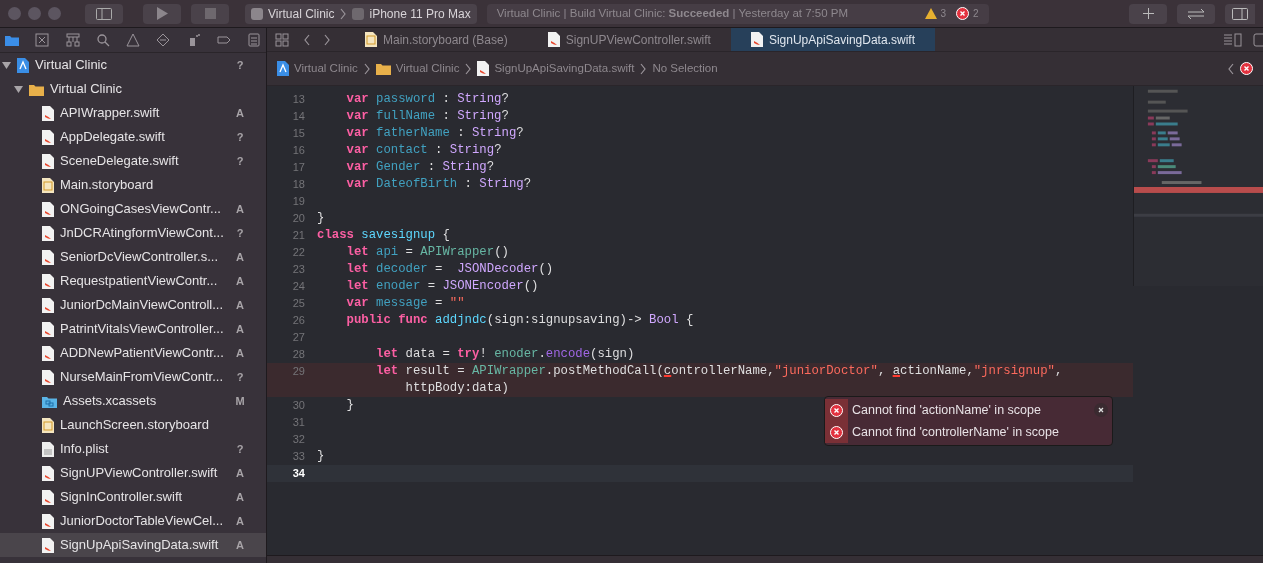  I want to click on search-icon, so click(102, 40).